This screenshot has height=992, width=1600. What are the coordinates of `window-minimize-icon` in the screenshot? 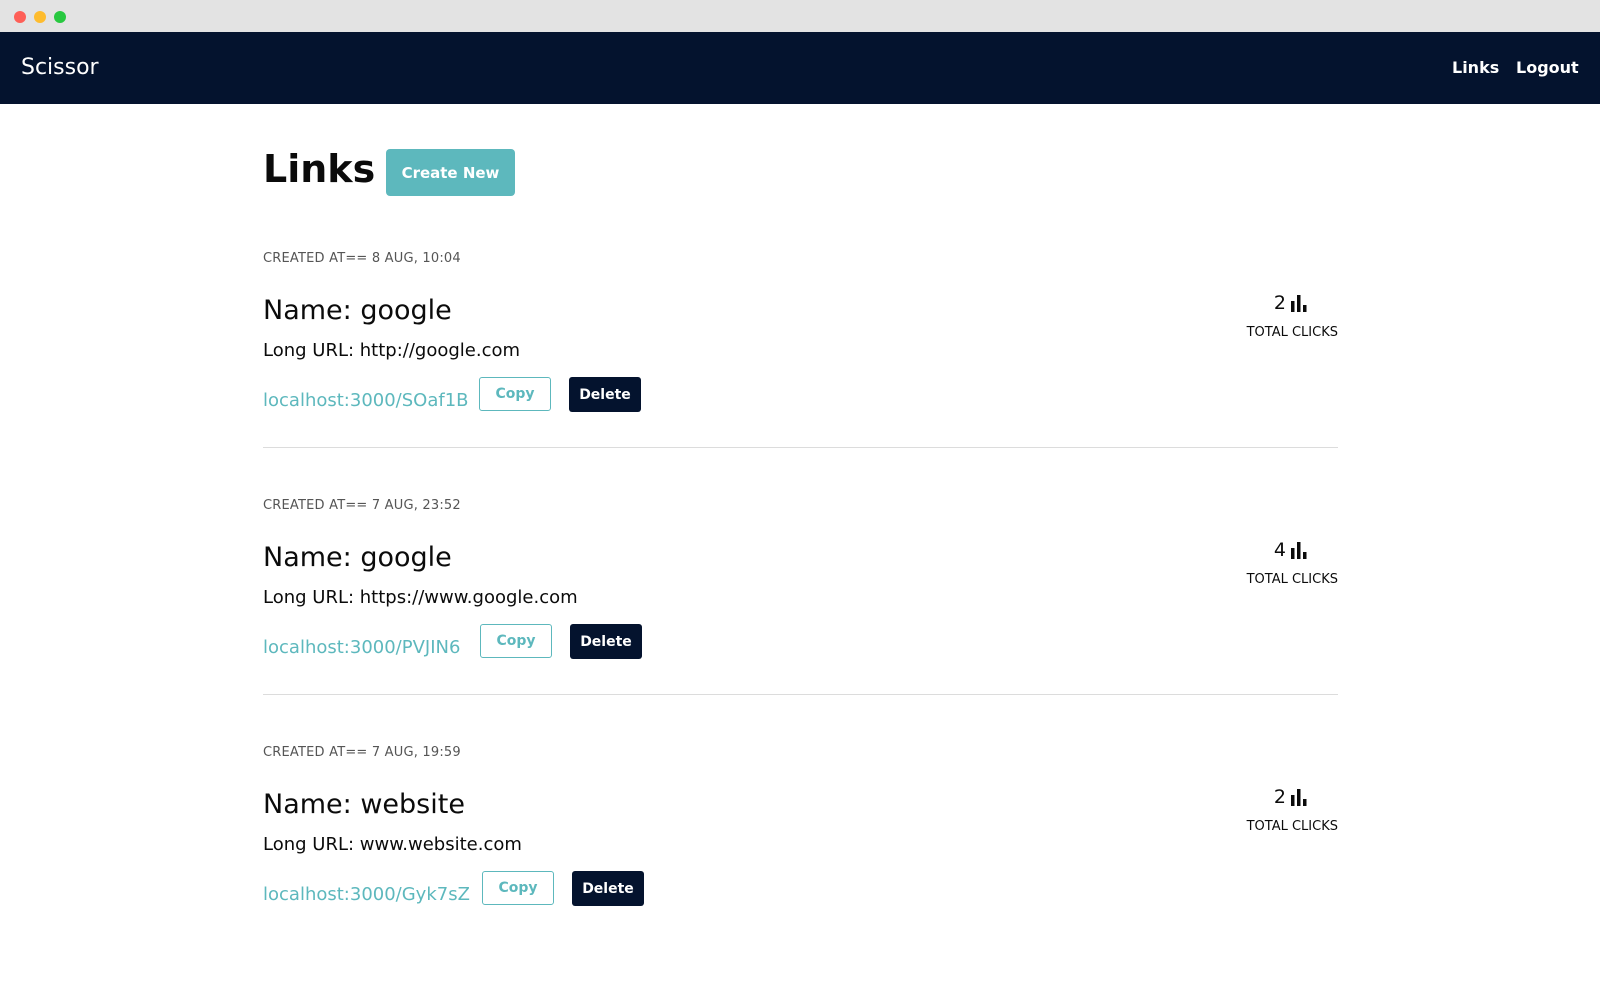 It's located at (40, 17).